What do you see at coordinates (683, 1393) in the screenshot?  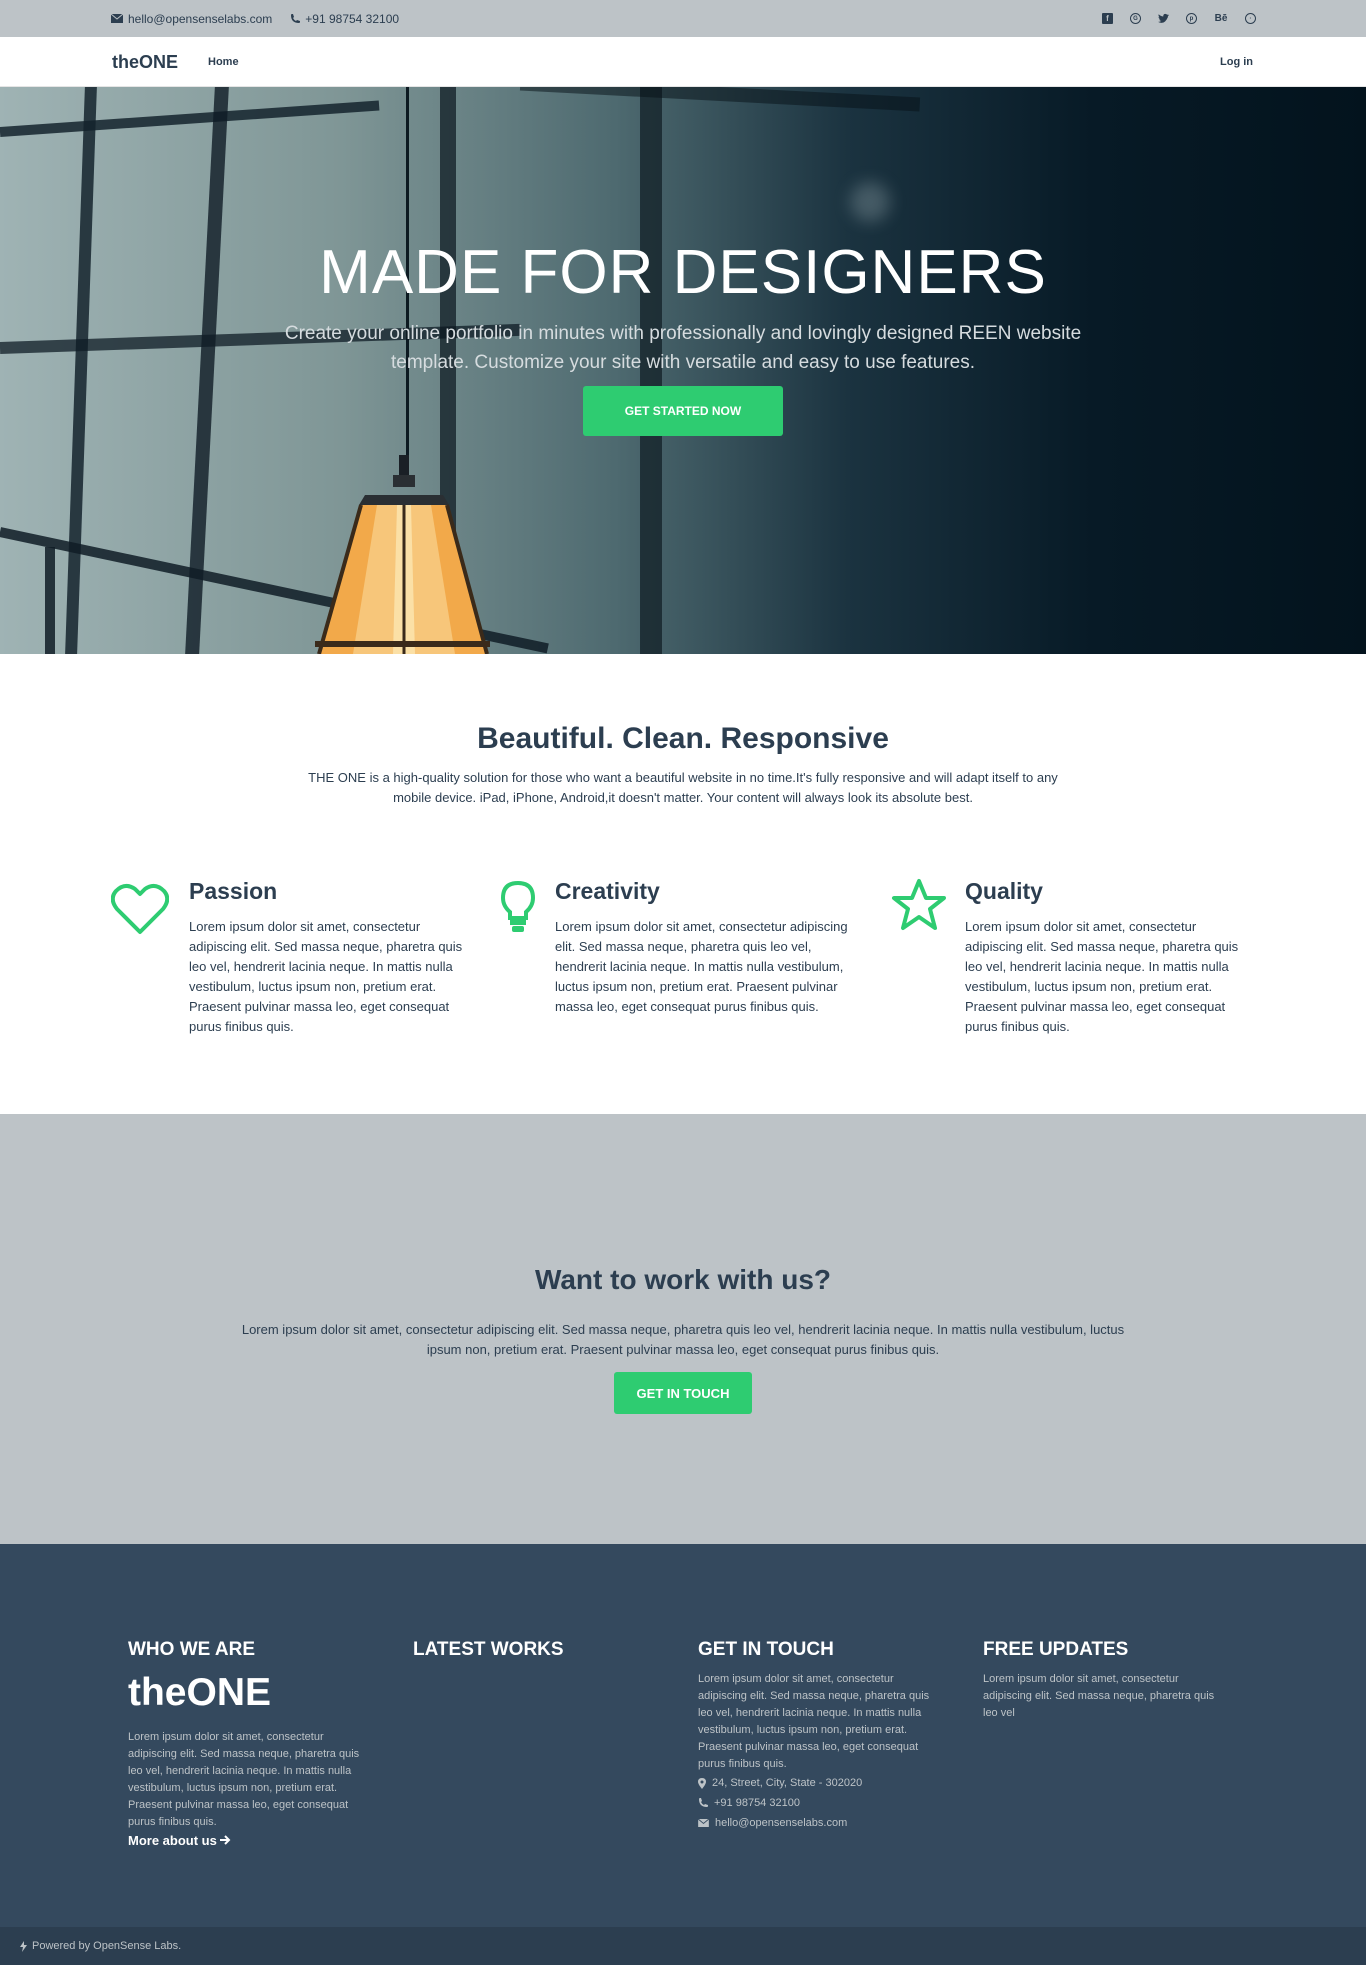 I see `get-in-touch-button: GET IN TOUCH` at bounding box center [683, 1393].